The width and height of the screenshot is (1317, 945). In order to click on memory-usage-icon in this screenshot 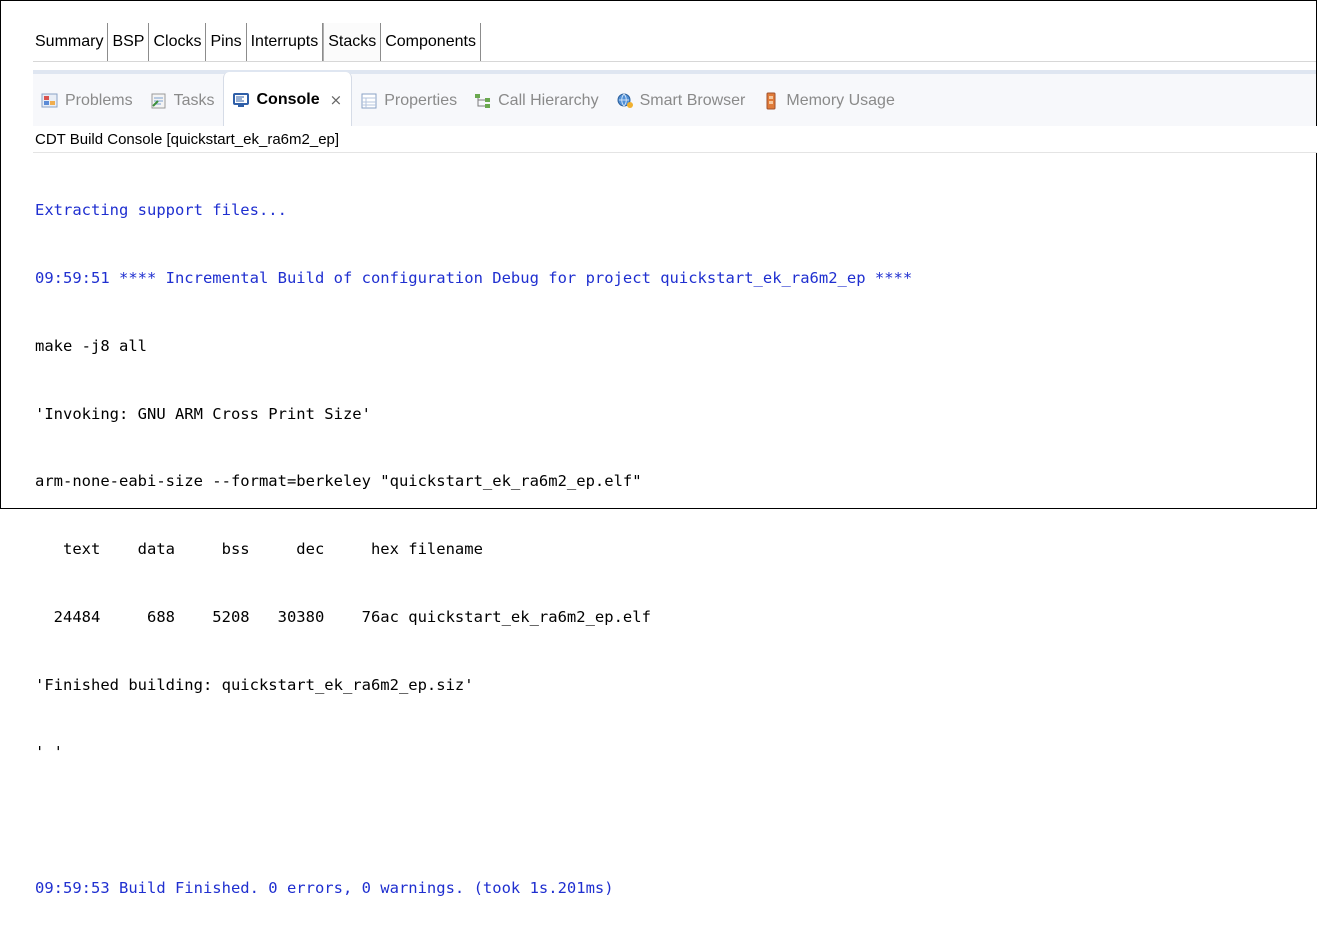, I will do `click(771, 101)`.